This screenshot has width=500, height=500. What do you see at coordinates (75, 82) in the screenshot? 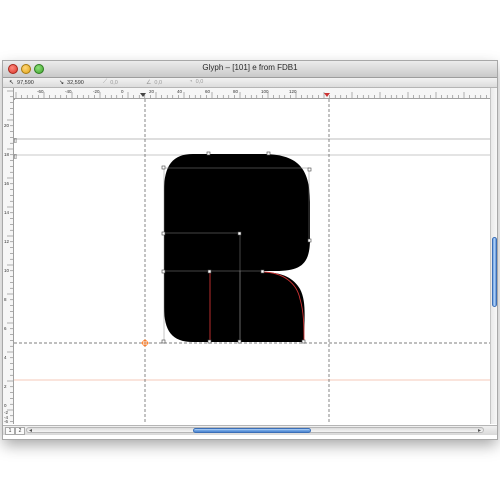
I see `cursor-coordinate-value: 32,590` at bounding box center [75, 82].